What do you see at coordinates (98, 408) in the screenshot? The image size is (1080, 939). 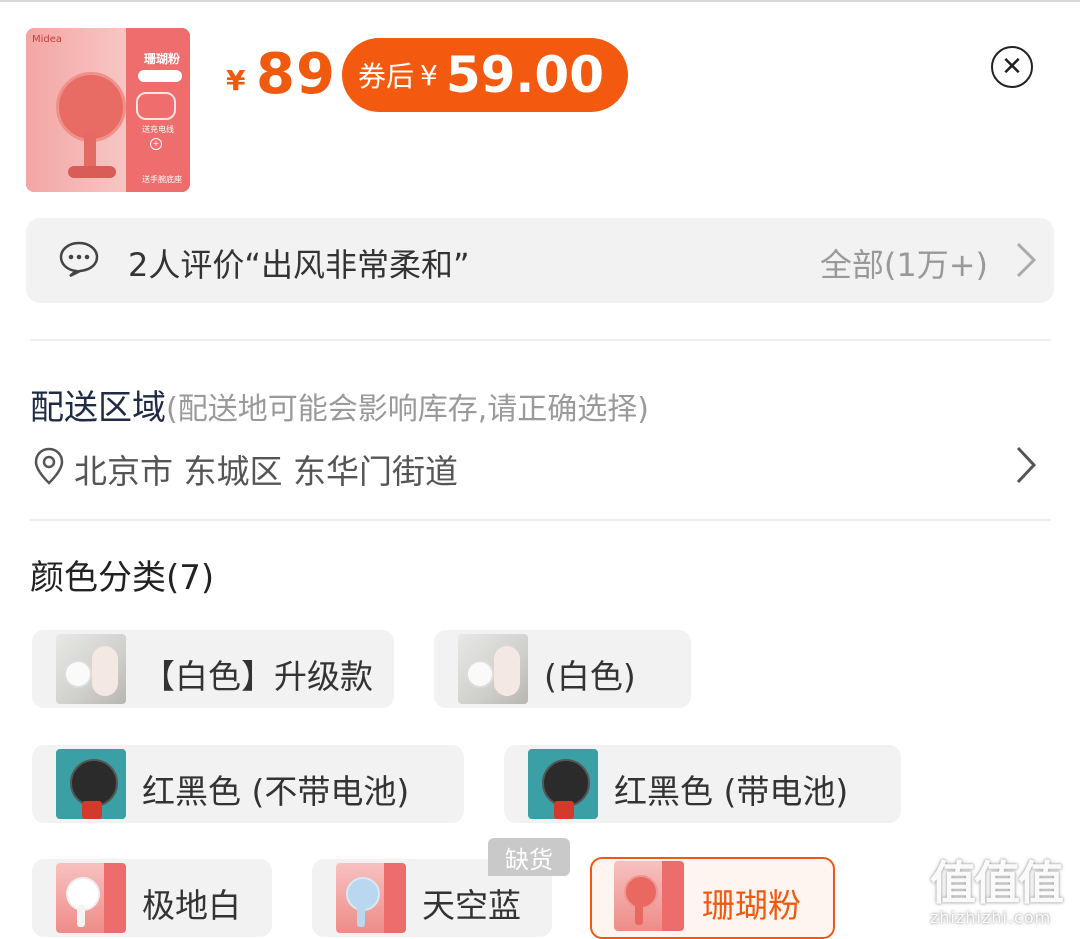 I see `delivery-title: 配送区域` at bounding box center [98, 408].